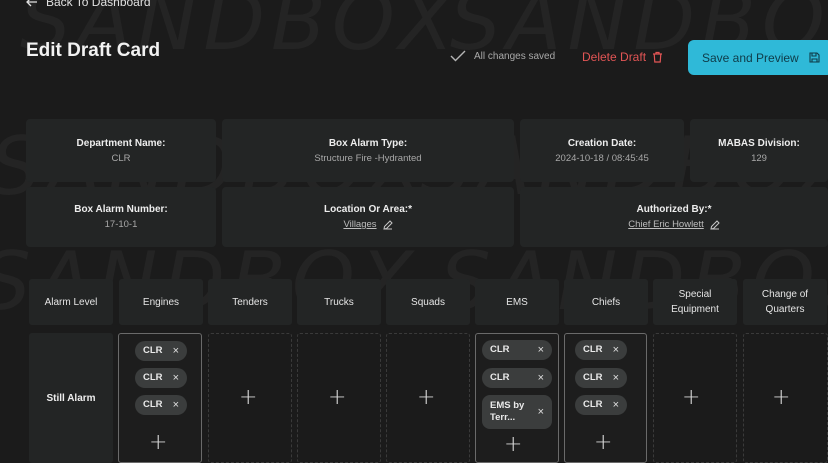 The width and height of the screenshot is (828, 463). What do you see at coordinates (121, 224) in the screenshot?
I see `box-alarm-number-value: 17-10-1` at bounding box center [121, 224].